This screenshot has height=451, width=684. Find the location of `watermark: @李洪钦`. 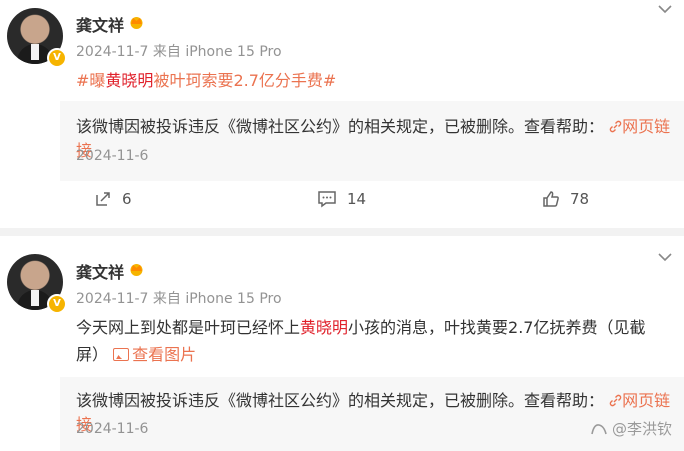

watermark: @李洪钦 is located at coordinates (631, 428).